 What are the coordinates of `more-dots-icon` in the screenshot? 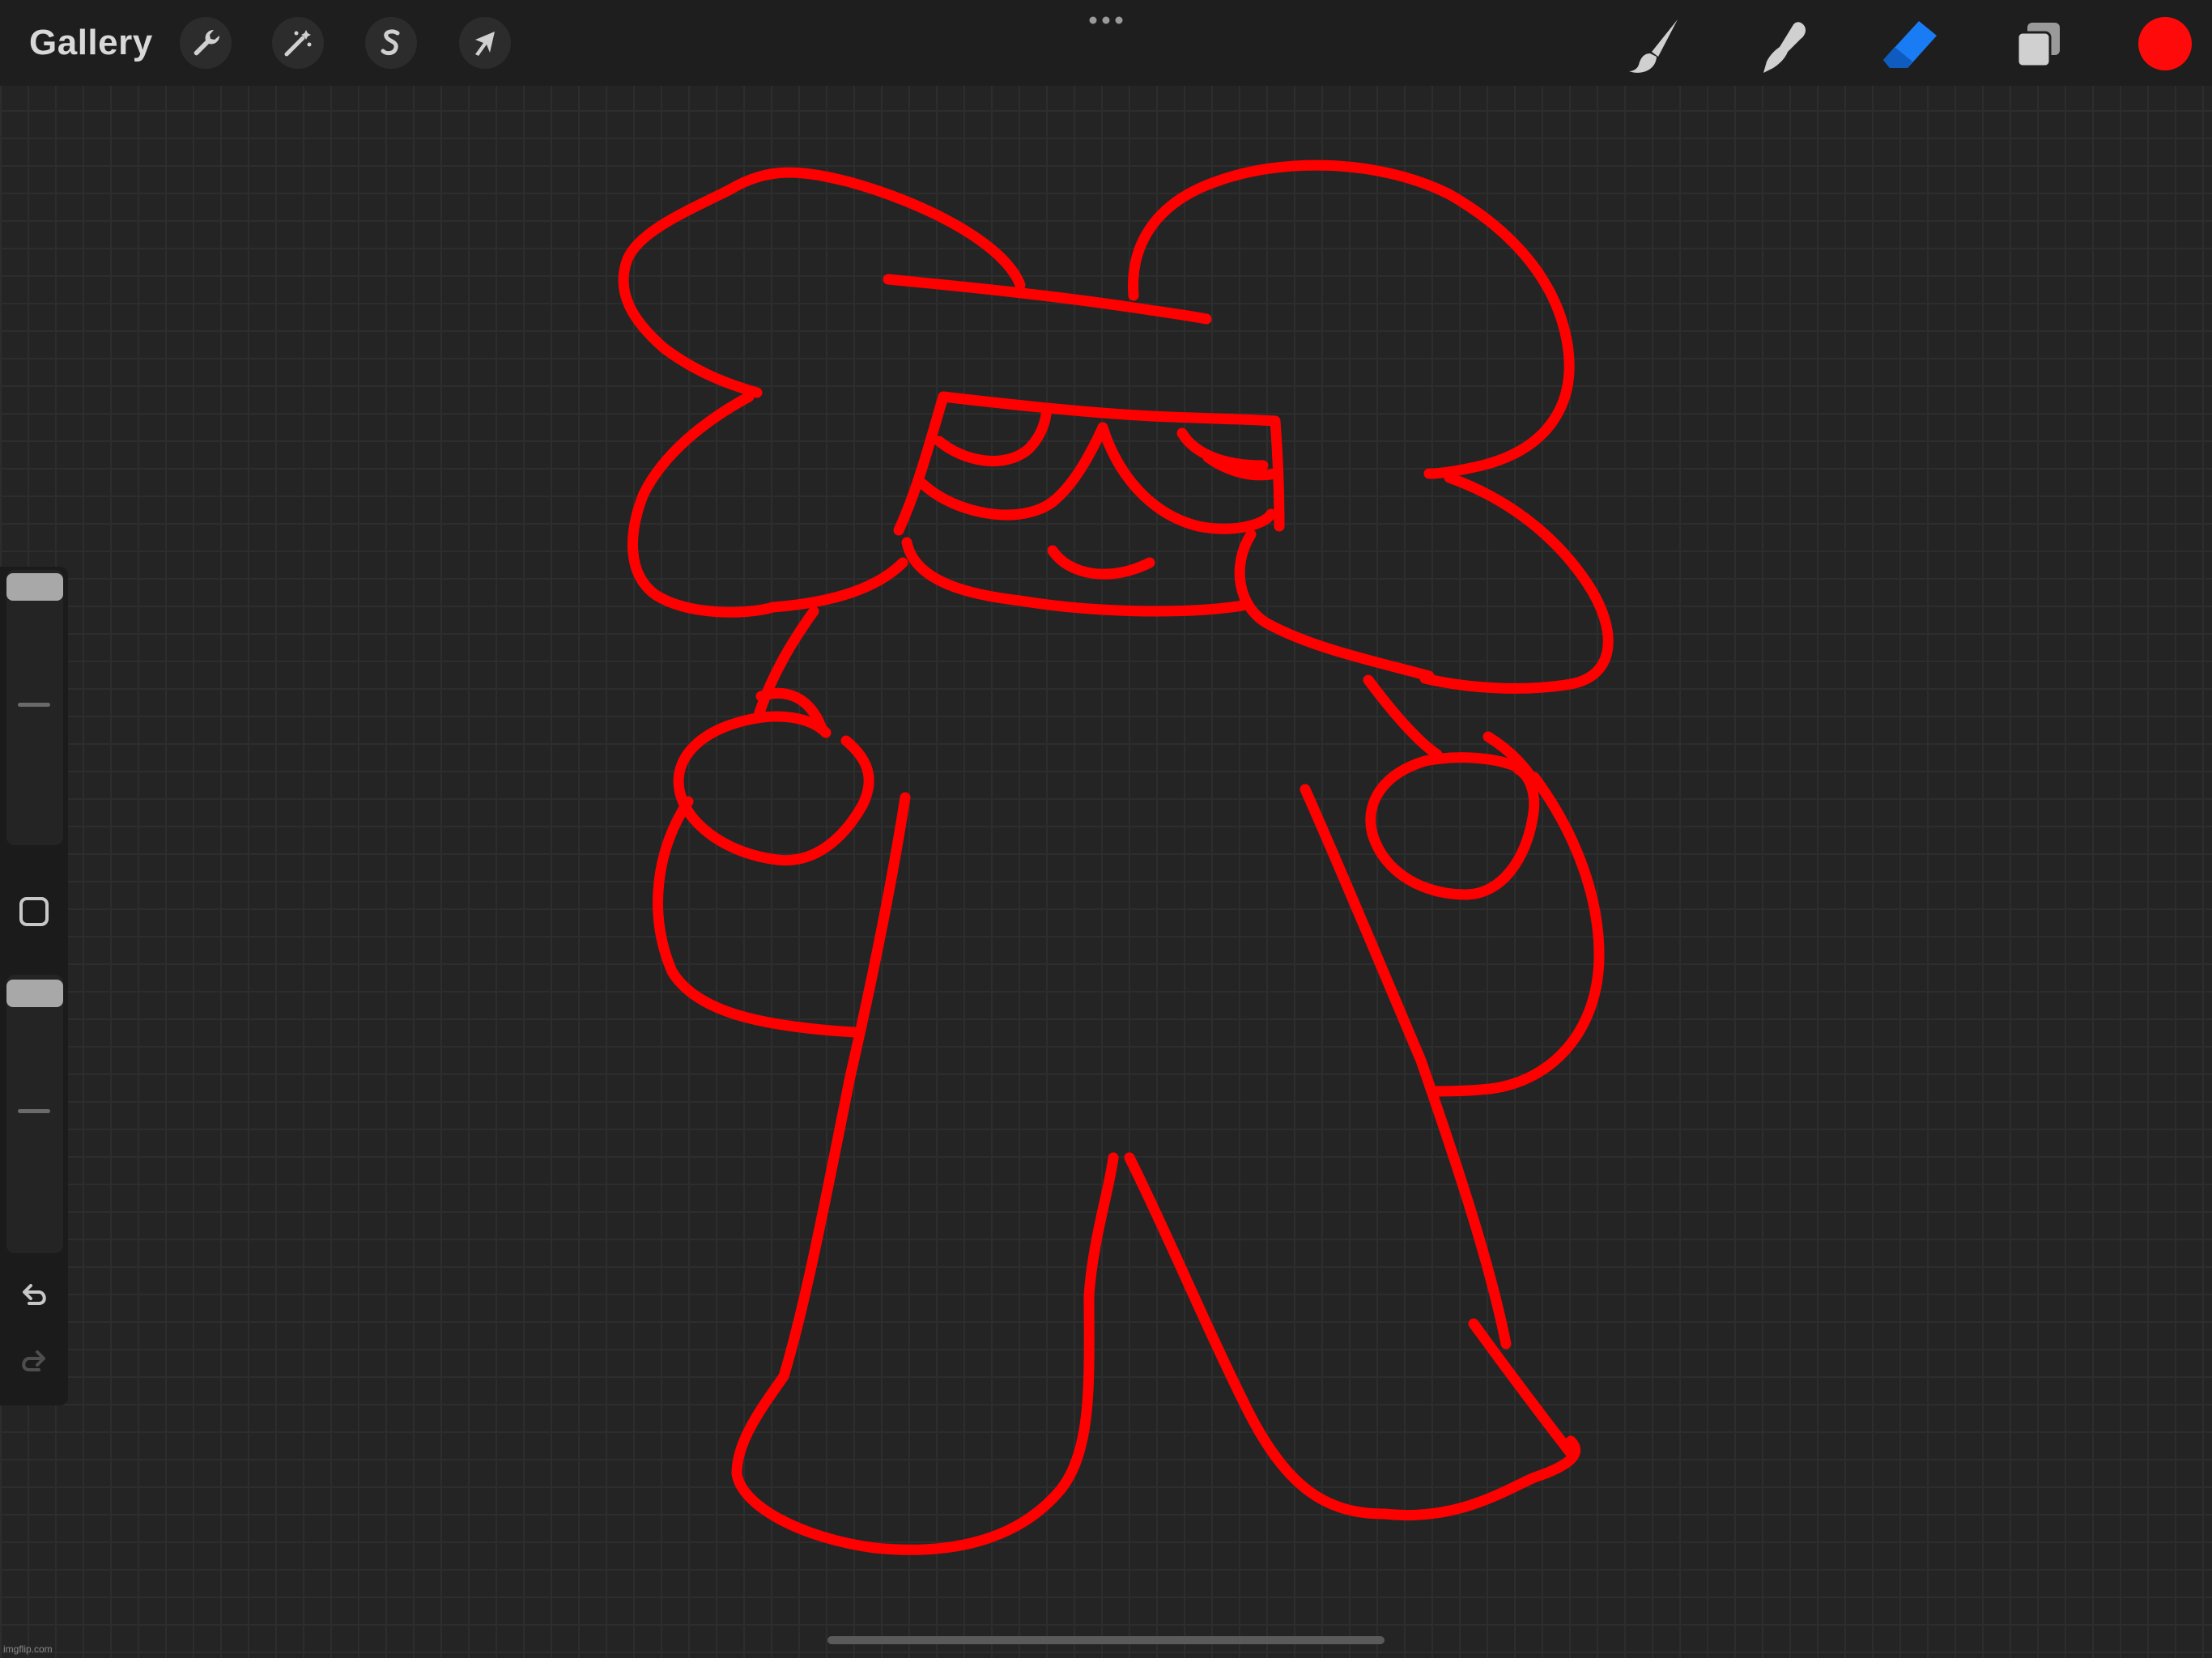 It's located at (1106, 20).